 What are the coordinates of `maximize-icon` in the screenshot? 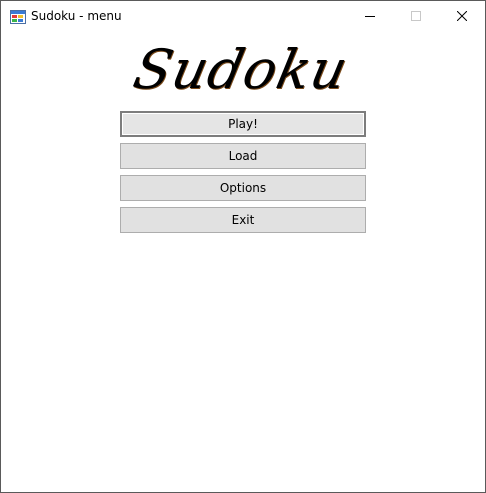 It's located at (416, 16).